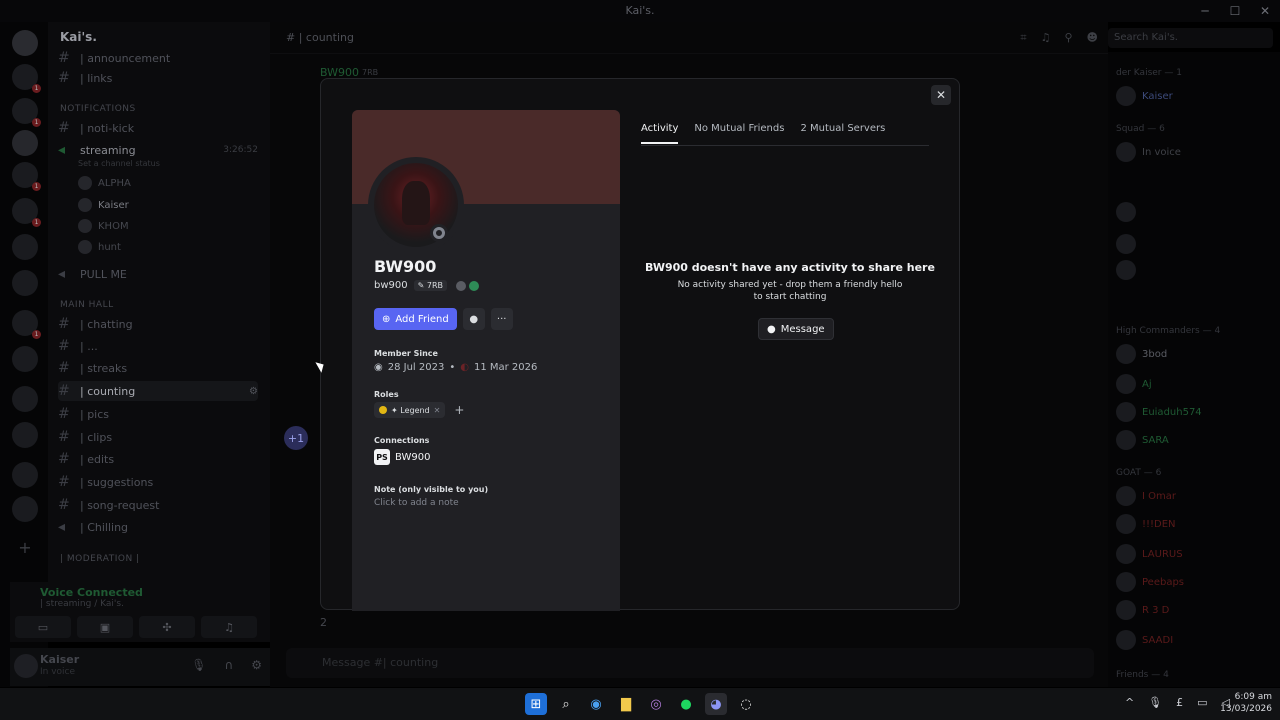  Describe the element at coordinates (566, 704) in the screenshot. I see `search-icon: ⌕` at that location.